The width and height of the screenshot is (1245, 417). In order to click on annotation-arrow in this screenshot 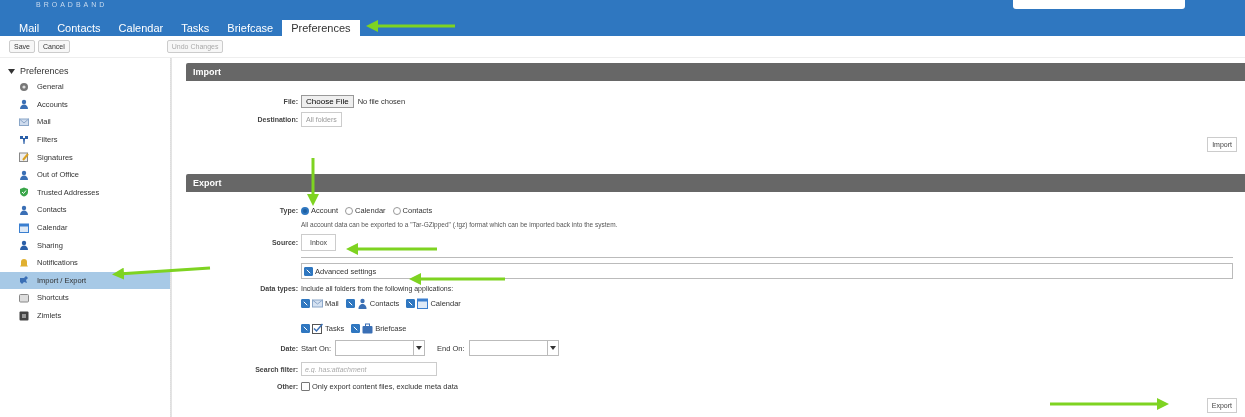, I will do `click(313, 182)`.